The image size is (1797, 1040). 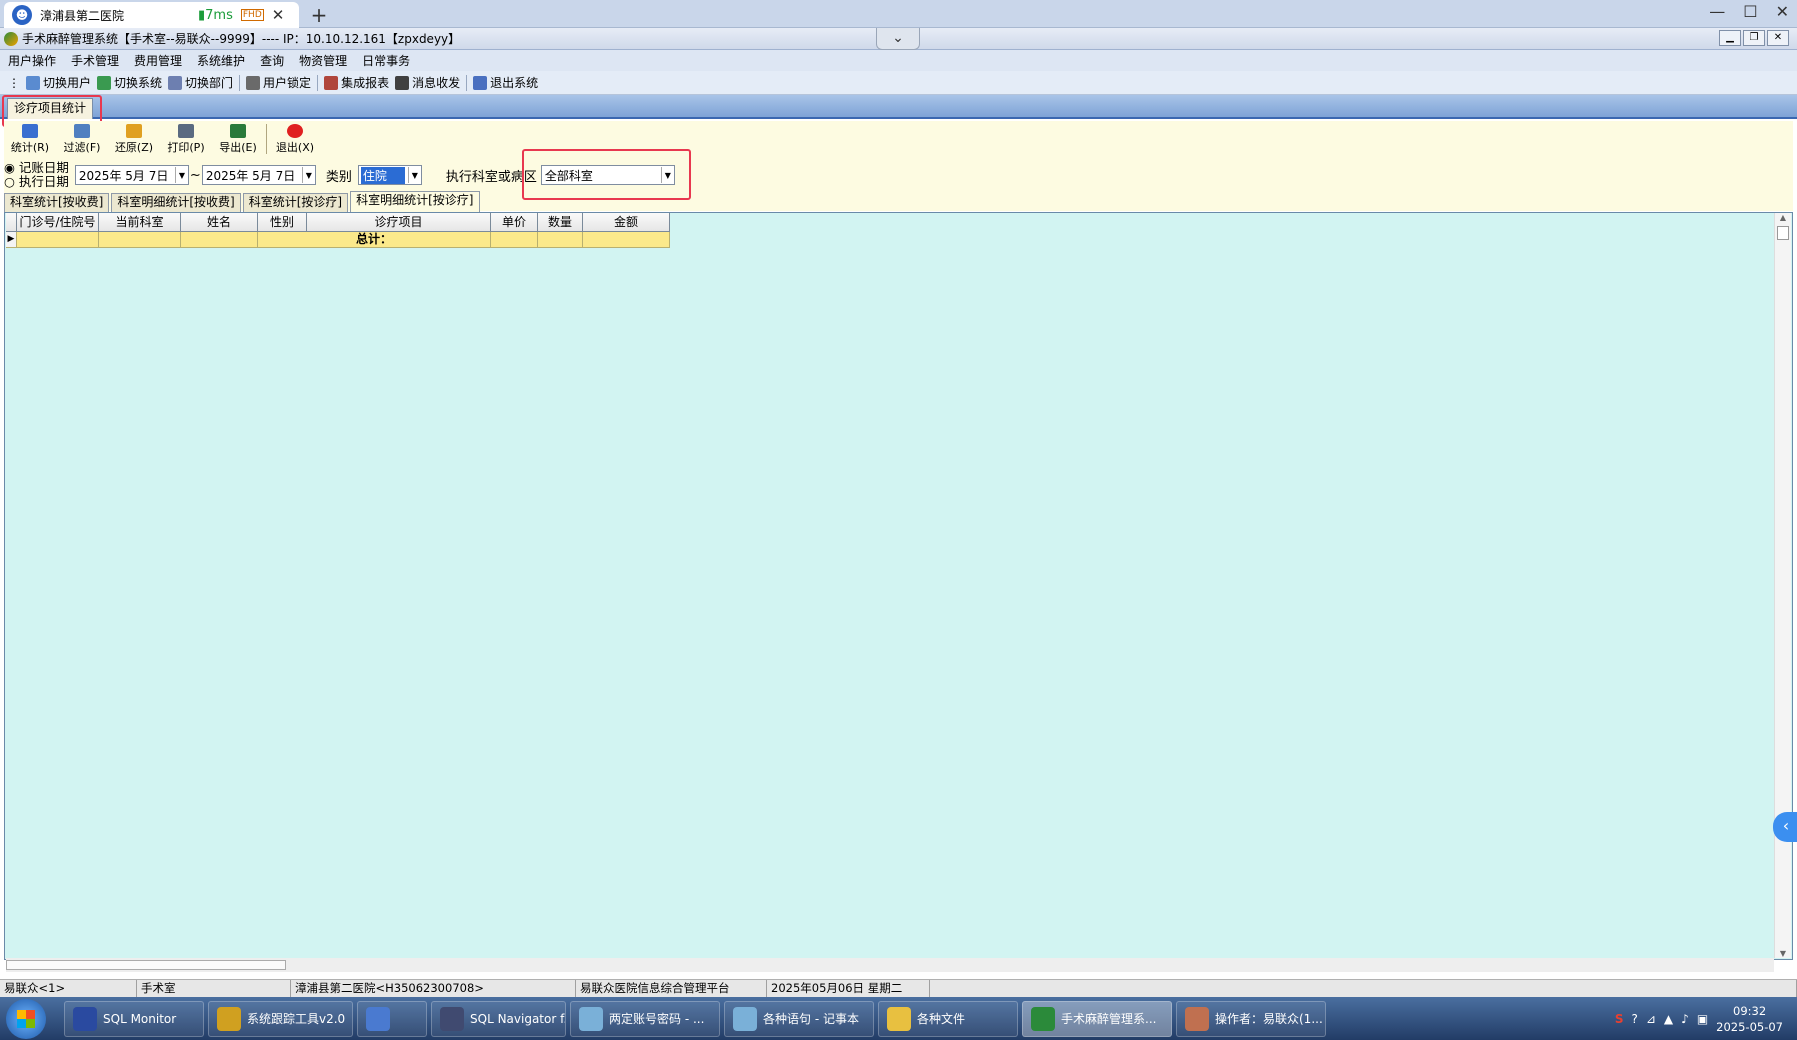 What do you see at coordinates (67, 83) in the screenshot?
I see `toolbar-button-label: 切换用户` at bounding box center [67, 83].